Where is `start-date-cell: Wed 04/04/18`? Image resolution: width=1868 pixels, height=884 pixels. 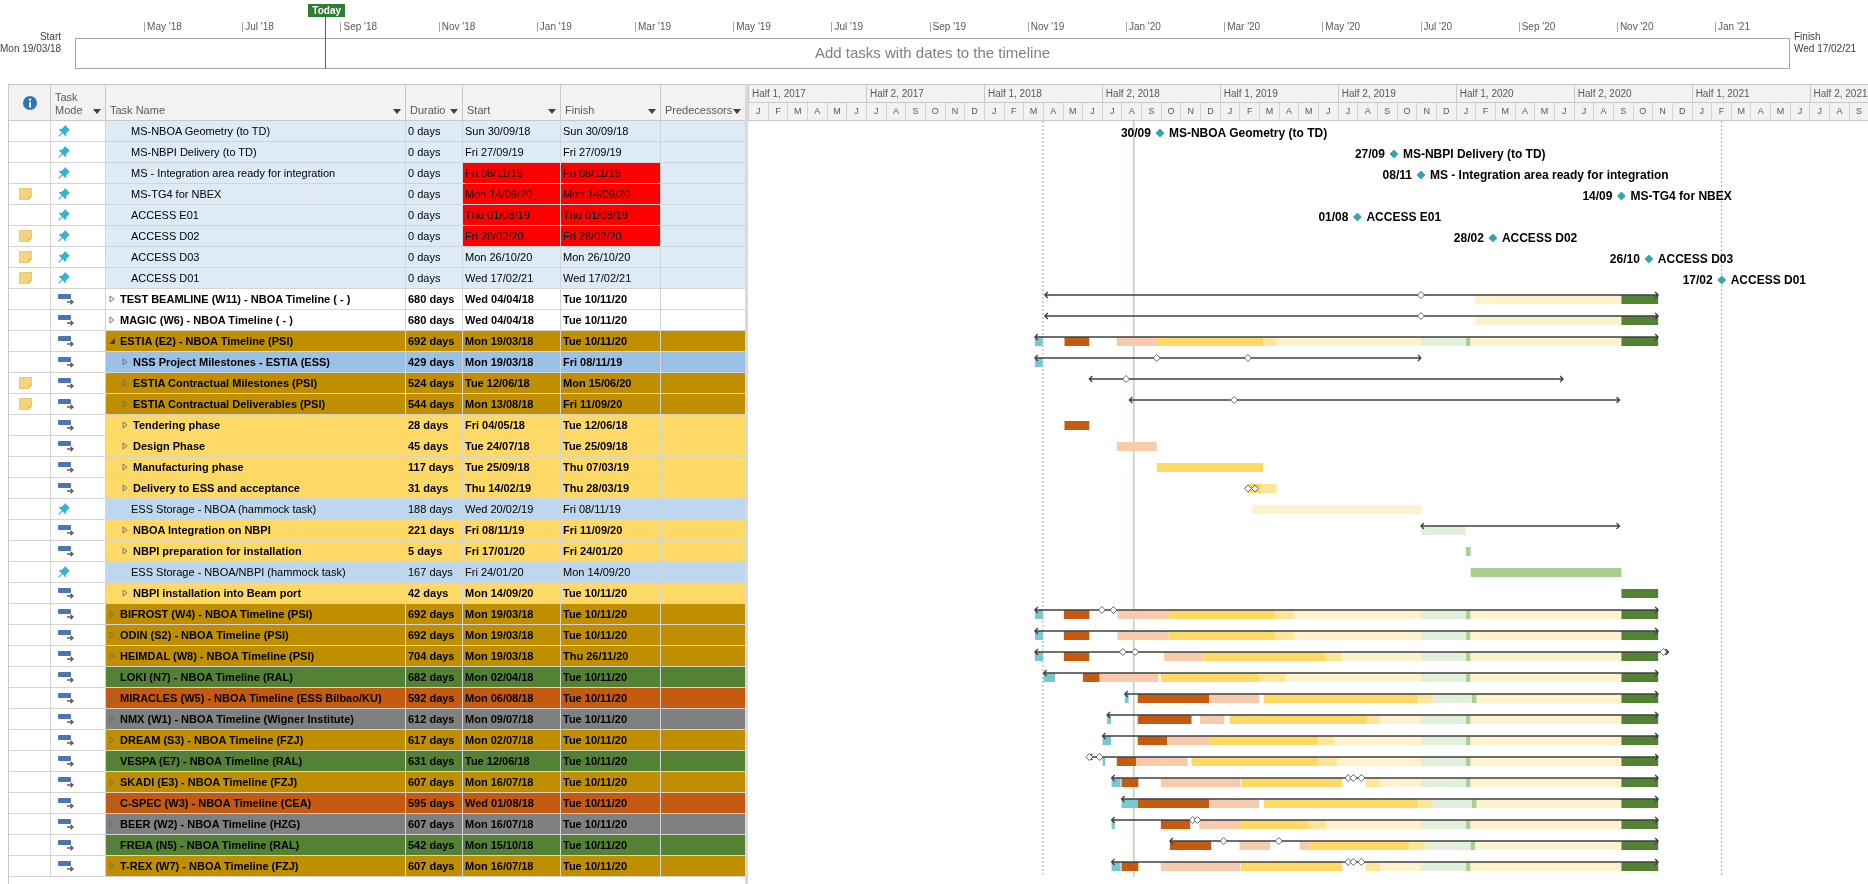 start-date-cell: Wed 04/04/18 is located at coordinates (512, 320).